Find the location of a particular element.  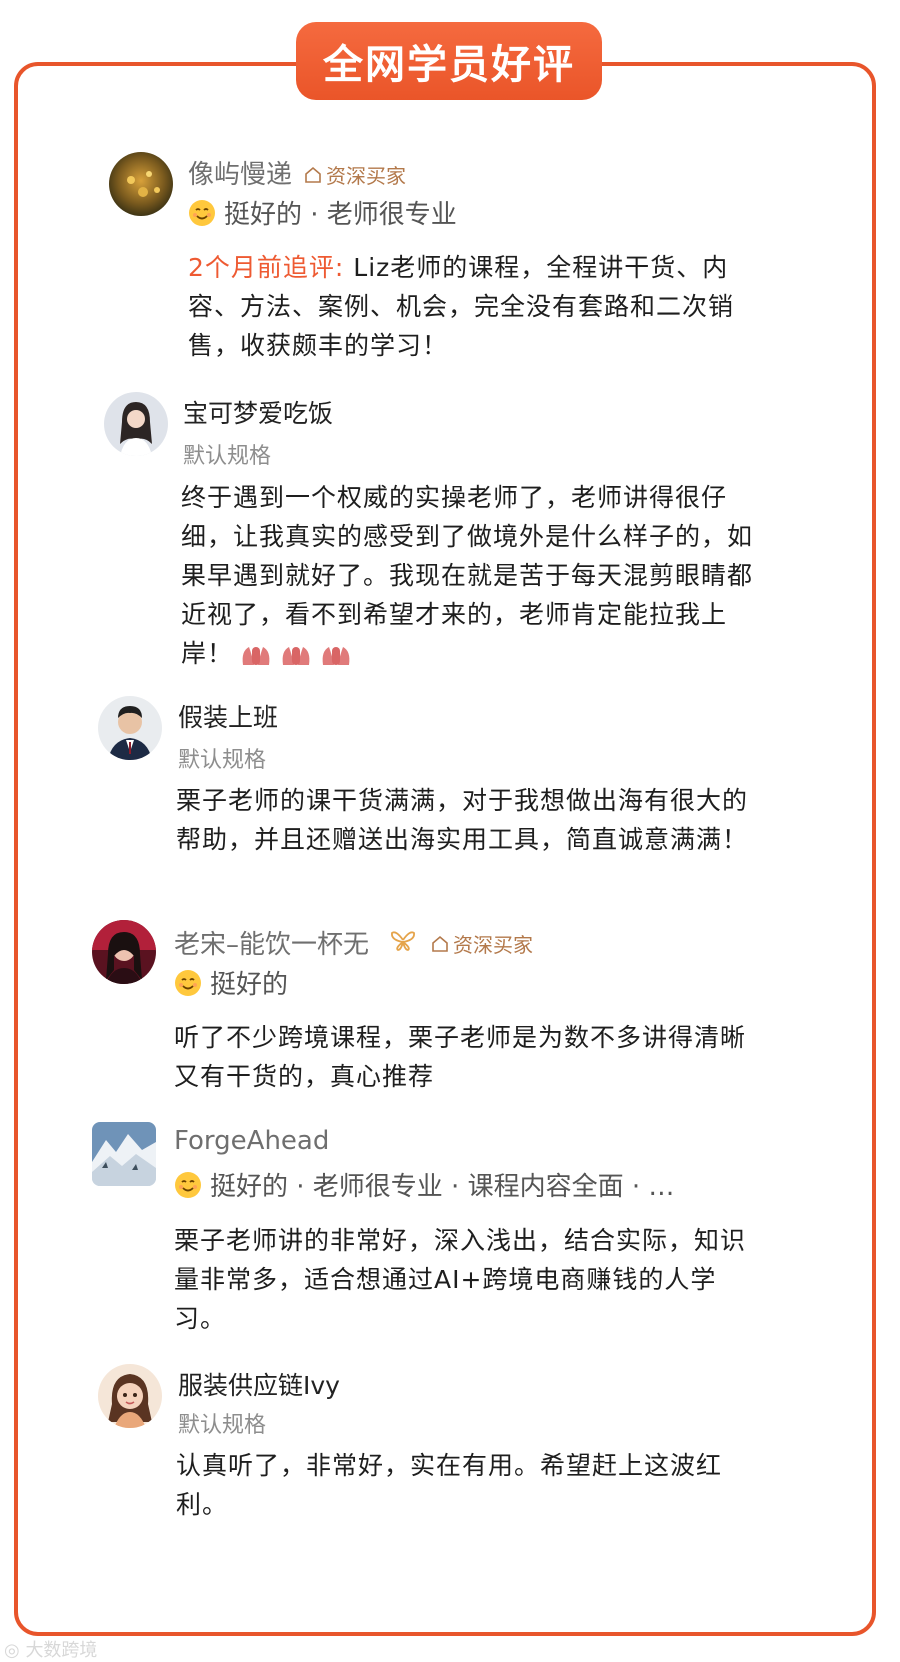

review-text: 听了不少跨境课程，栗子老师是为数不多讲得清晰又有干货的，真心推荐 is located at coordinates (464, 1057).